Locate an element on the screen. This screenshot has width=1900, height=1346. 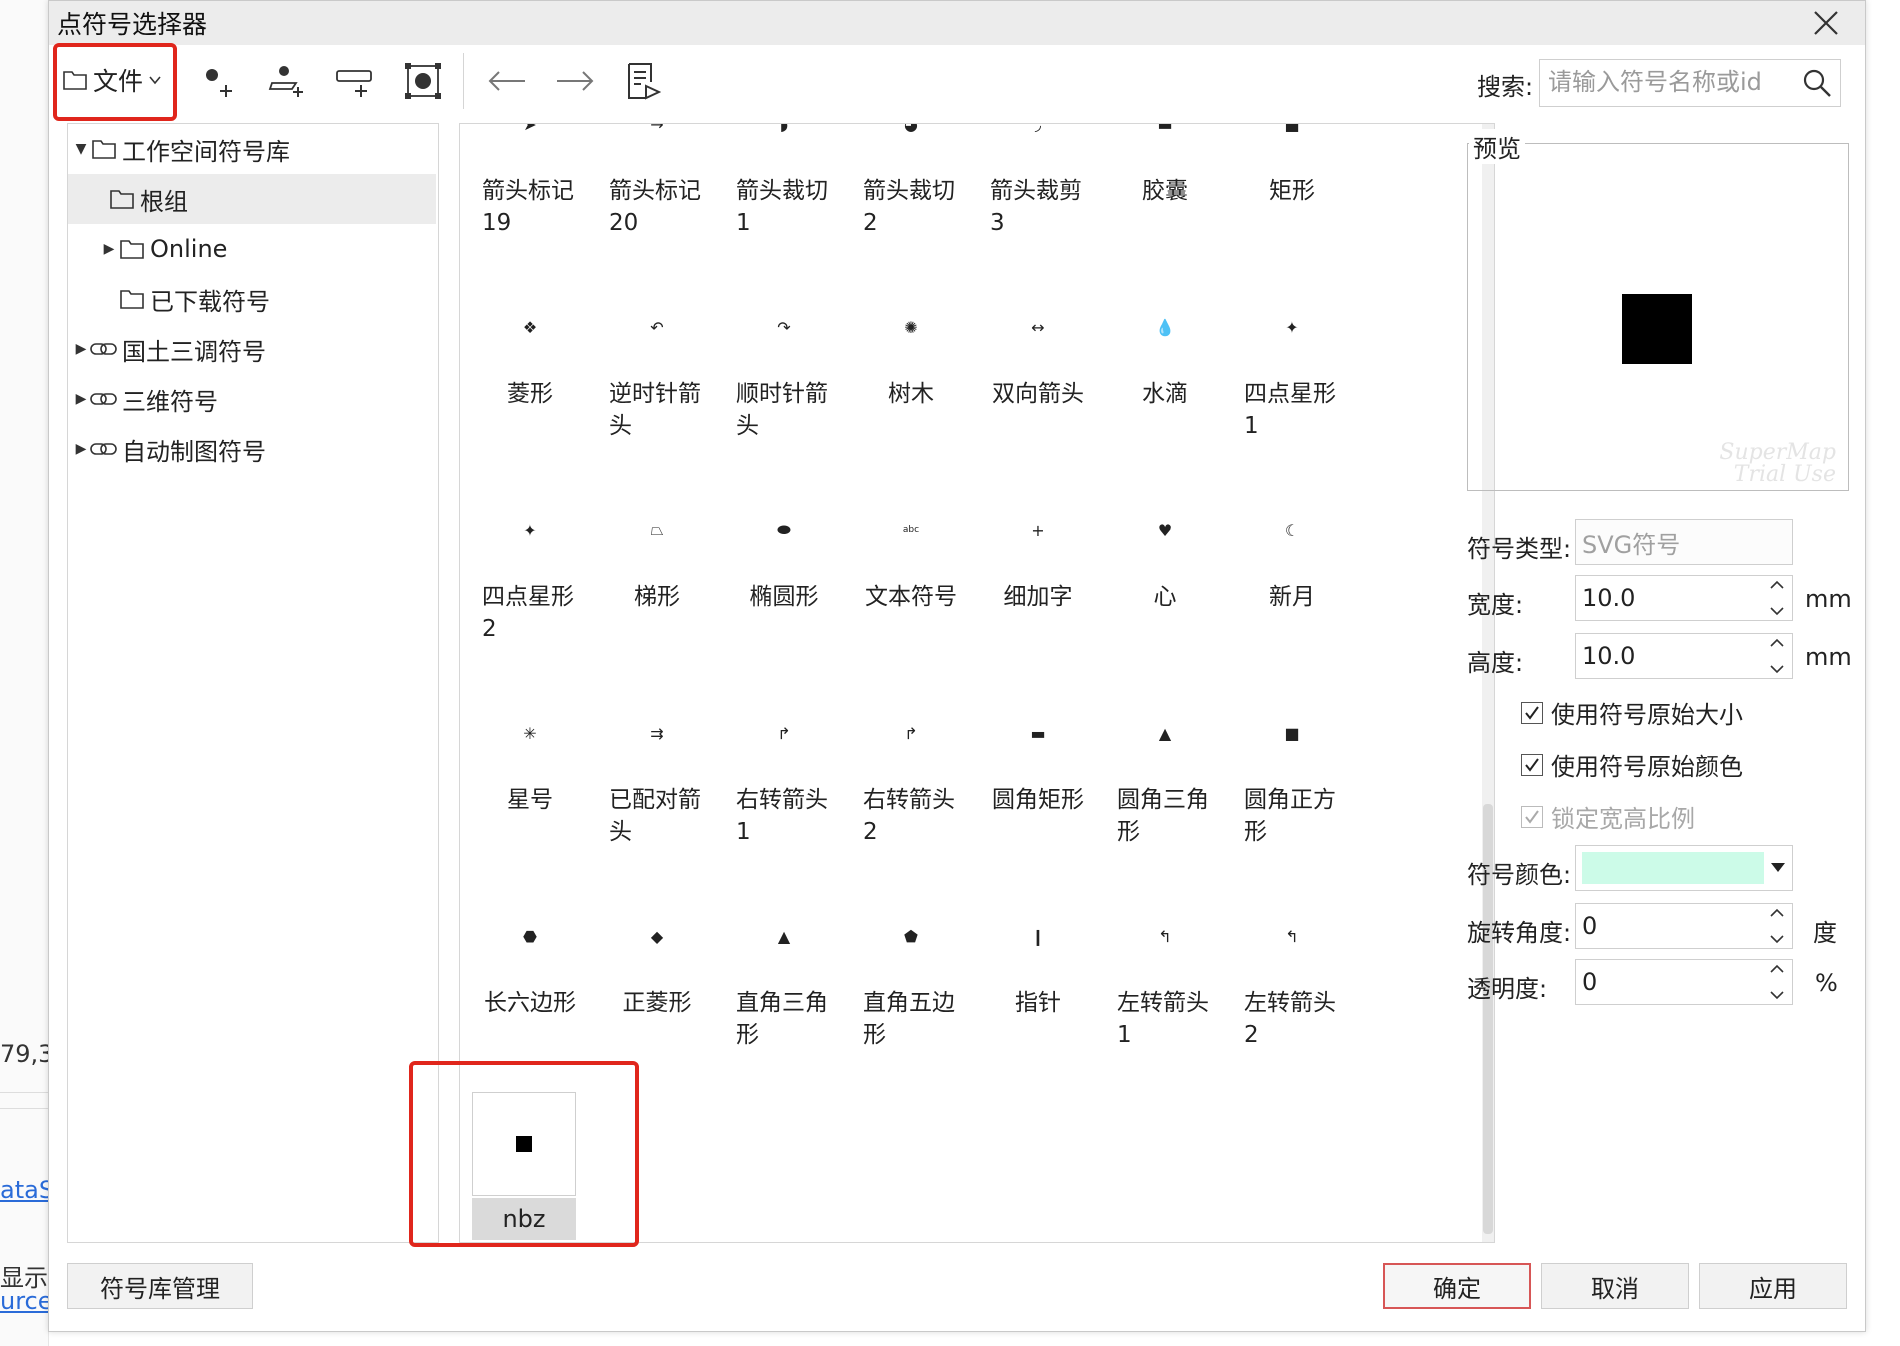
opacity-label: 透明度: is located at coordinates (1507, 989).